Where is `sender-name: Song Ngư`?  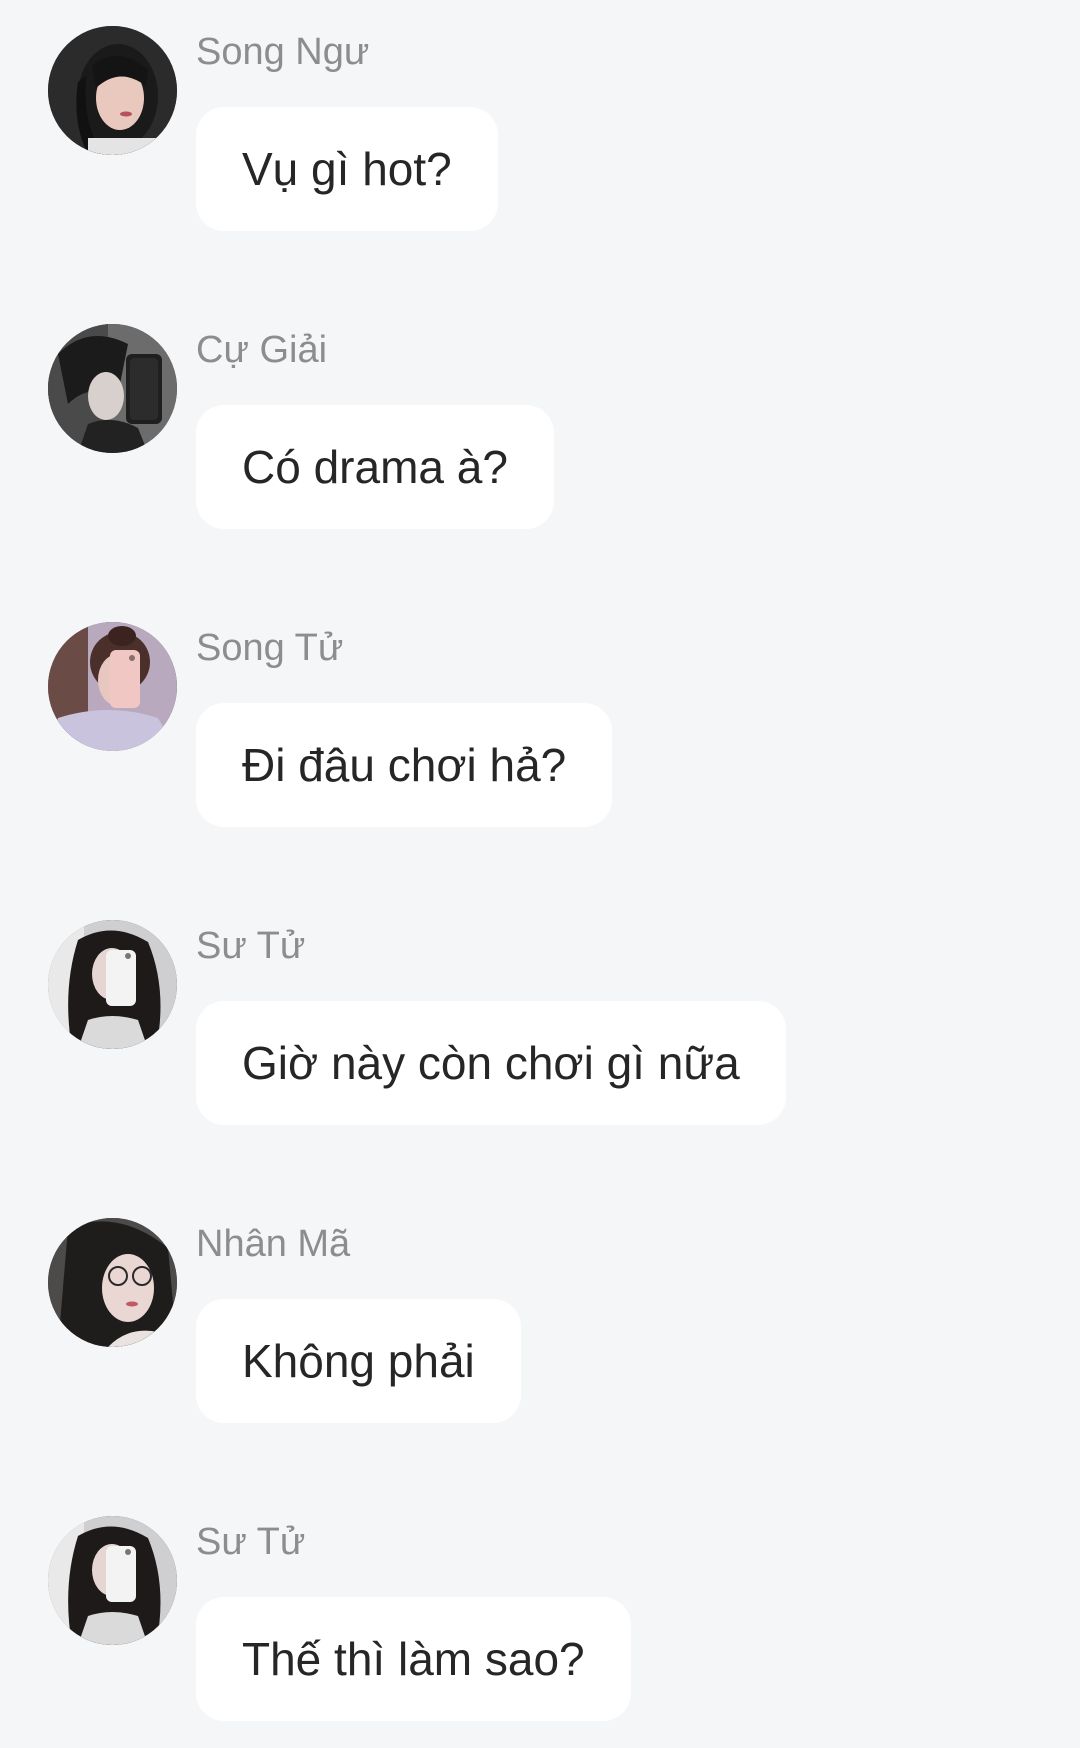 sender-name: Song Ngư is located at coordinates (283, 52).